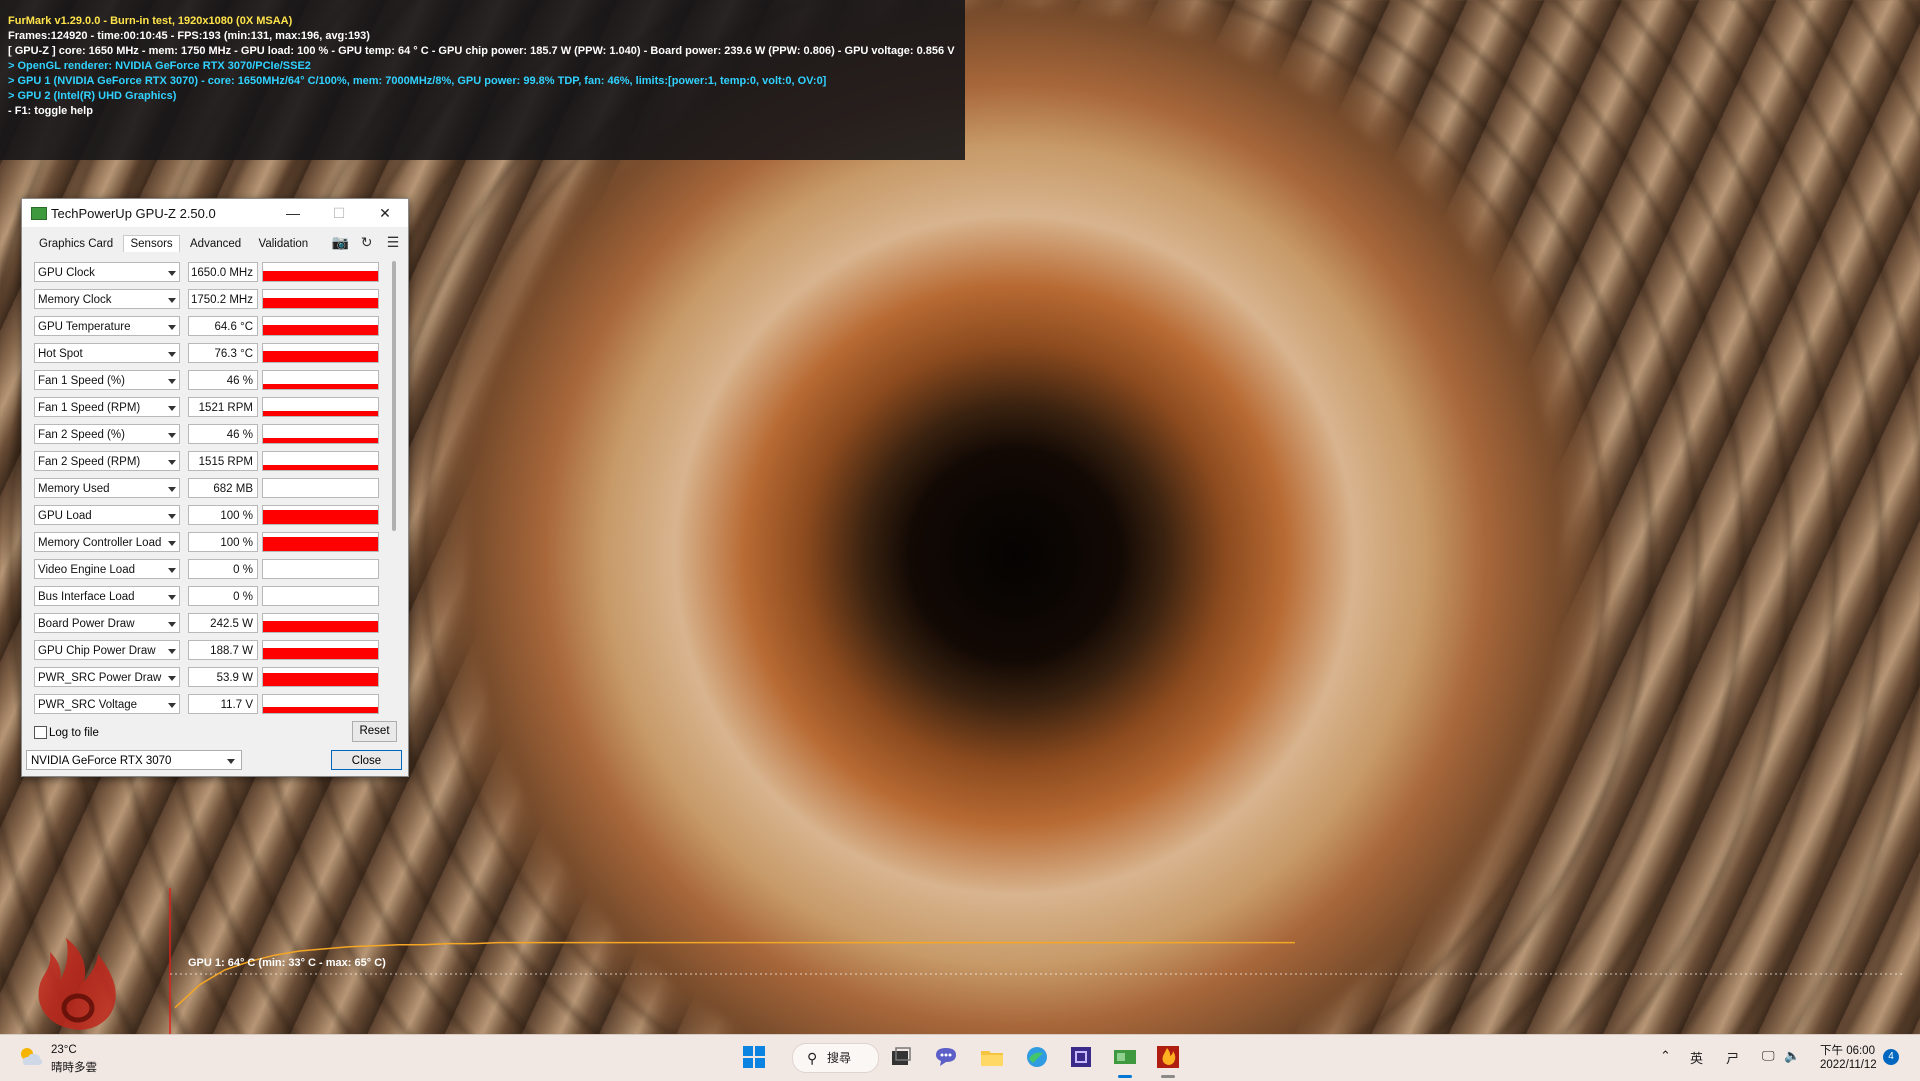 The height and width of the screenshot is (1081, 1920). What do you see at coordinates (214, 517) in the screenshot?
I see `sensor-row: GPU Load 100 %` at bounding box center [214, 517].